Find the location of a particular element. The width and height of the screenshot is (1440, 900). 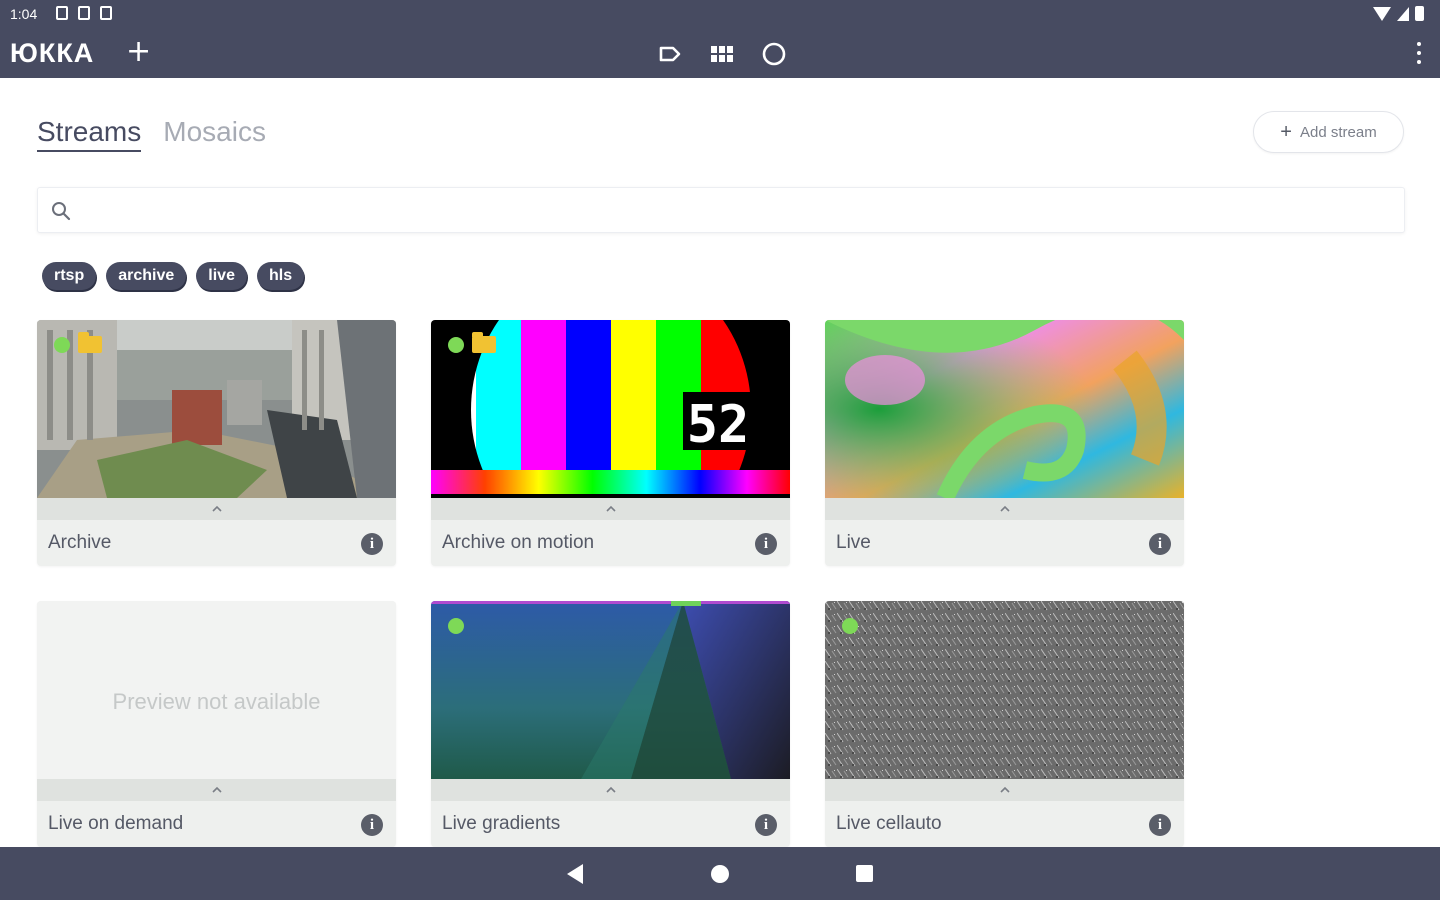

fractal-preview-image is located at coordinates (1004, 409).